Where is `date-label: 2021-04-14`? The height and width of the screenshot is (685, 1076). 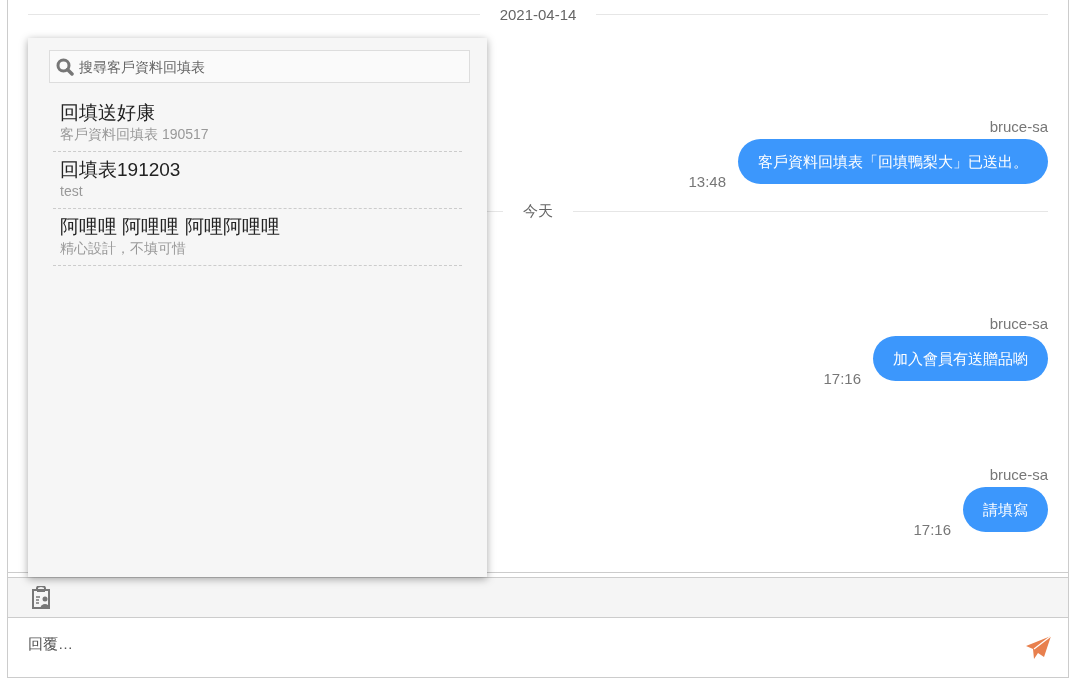 date-label: 2021-04-14 is located at coordinates (538, 14).